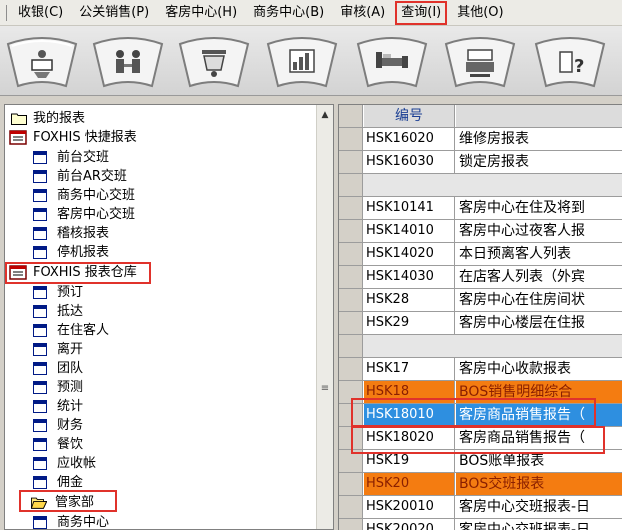 Image resolution: width=622 pixels, height=530 pixels. Describe the element at coordinates (214, 62) in the screenshot. I see `toolbar-button-service` at that location.